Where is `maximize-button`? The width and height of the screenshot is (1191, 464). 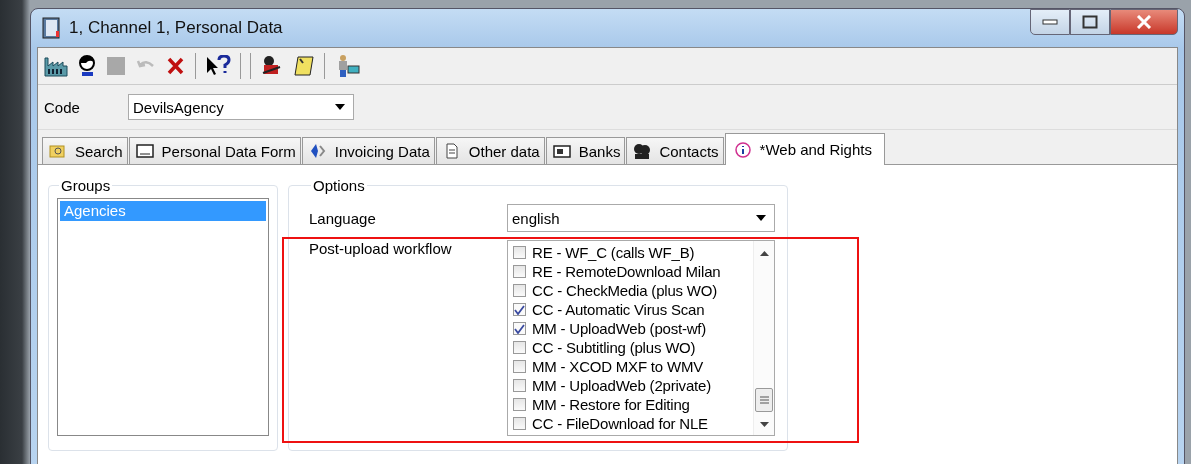
maximize-button is located at coordinates (1090, 22).